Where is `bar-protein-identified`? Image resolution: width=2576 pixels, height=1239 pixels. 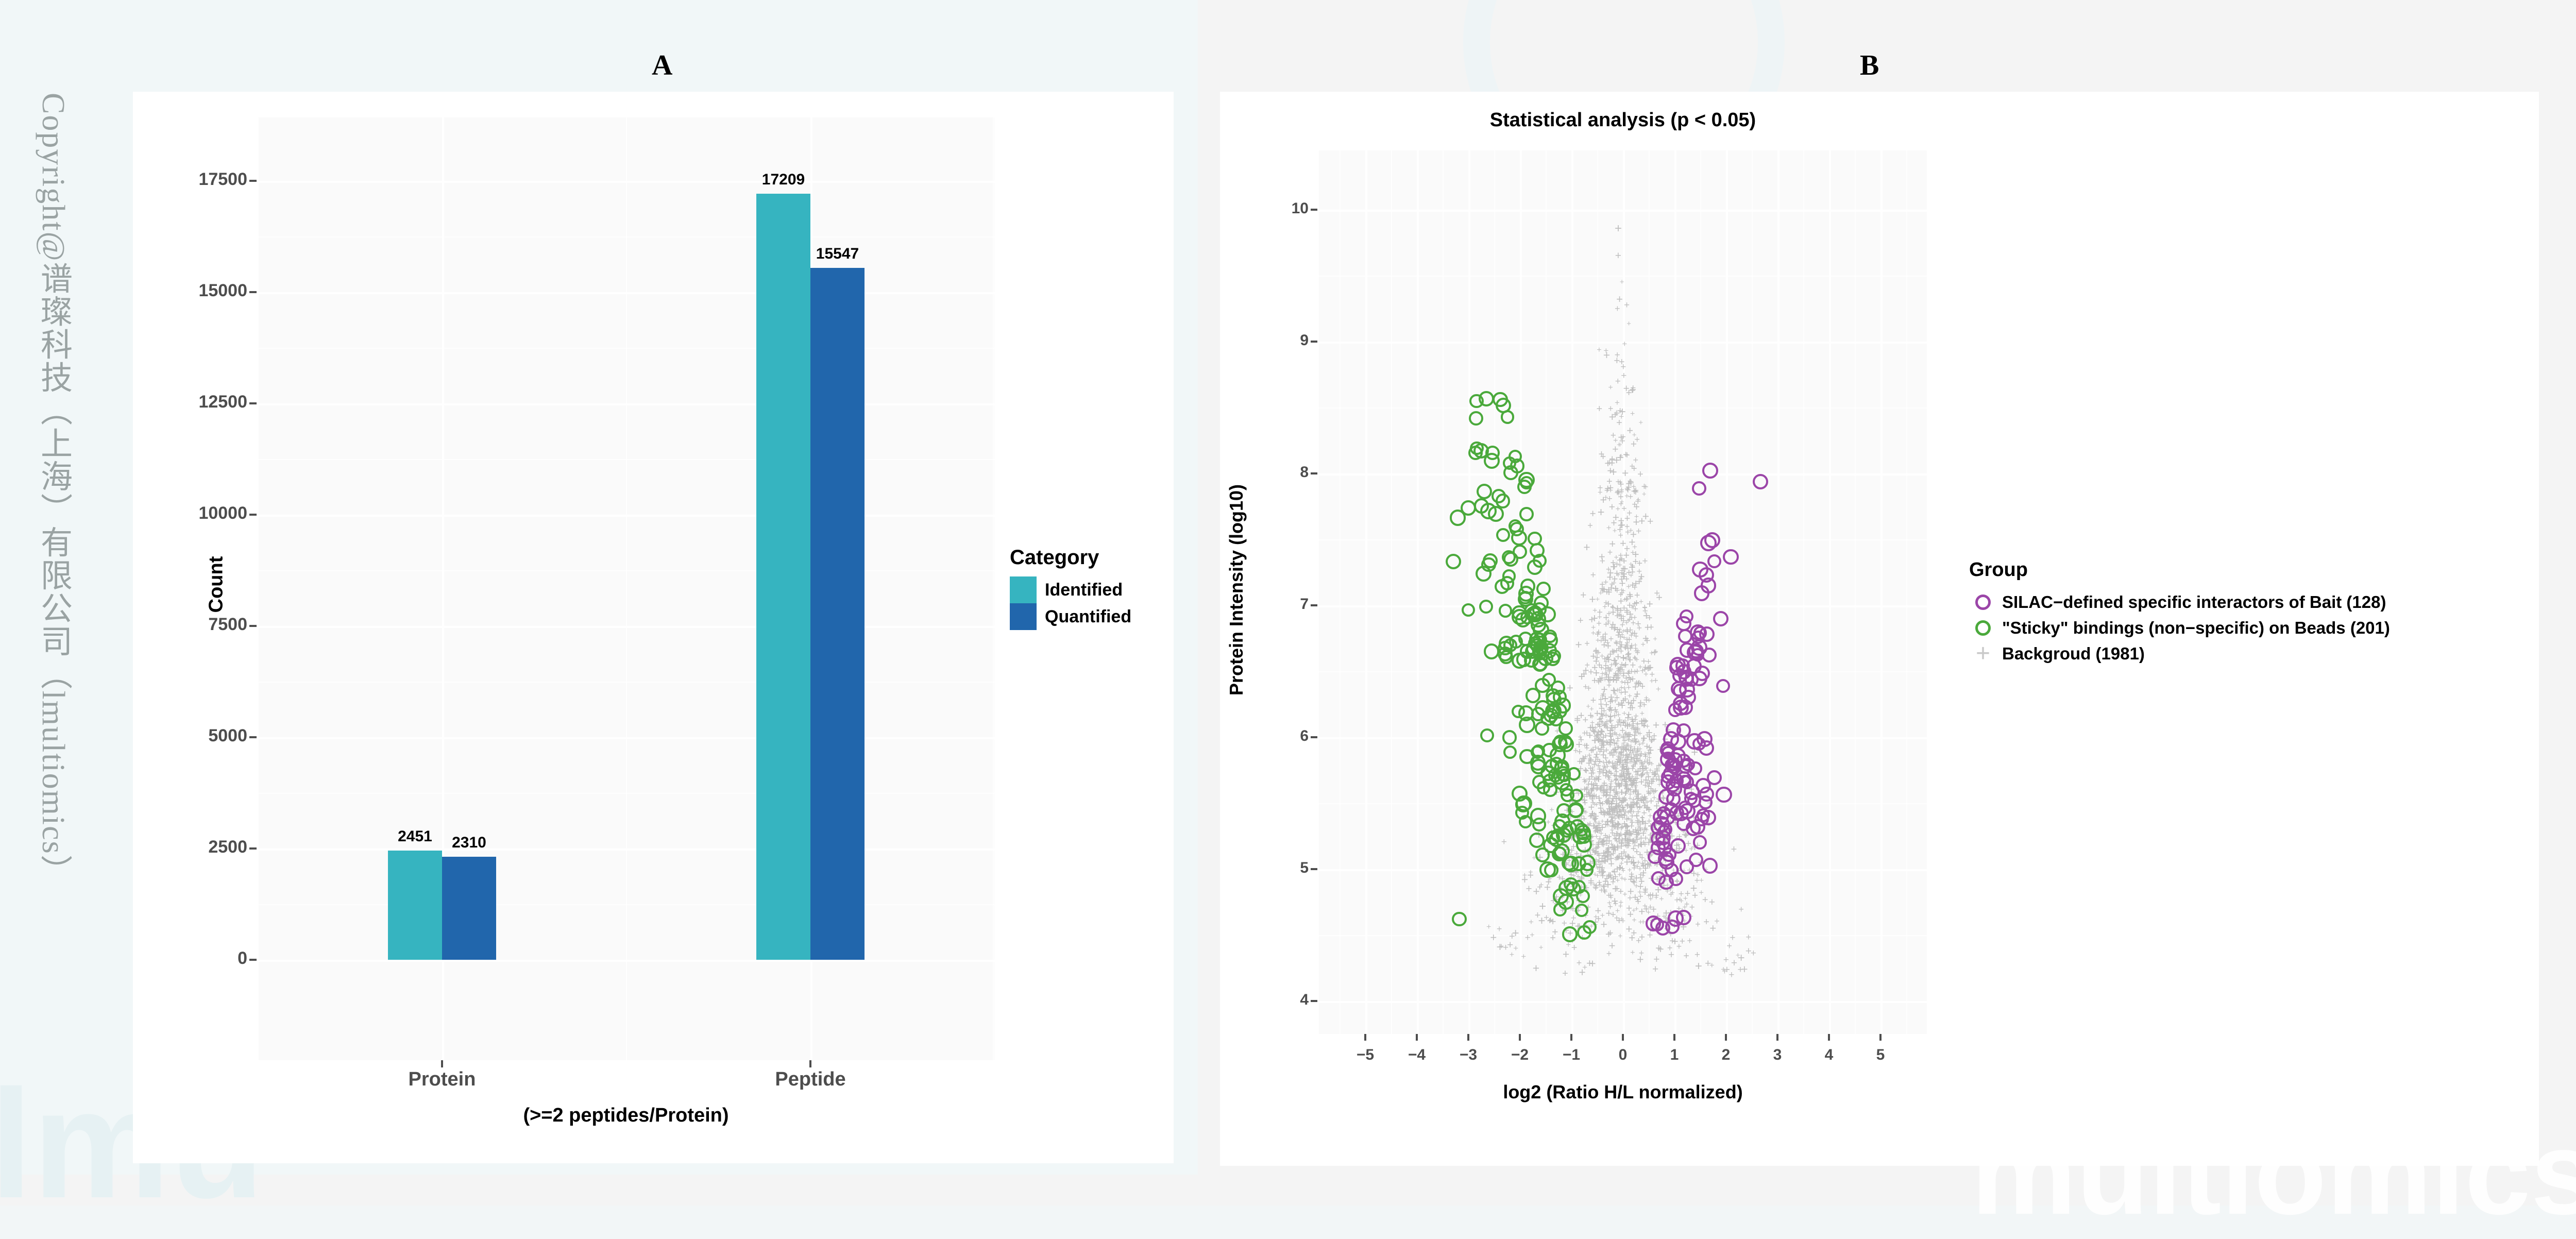
bar-protein-identified is located at coordinates (415, 905).